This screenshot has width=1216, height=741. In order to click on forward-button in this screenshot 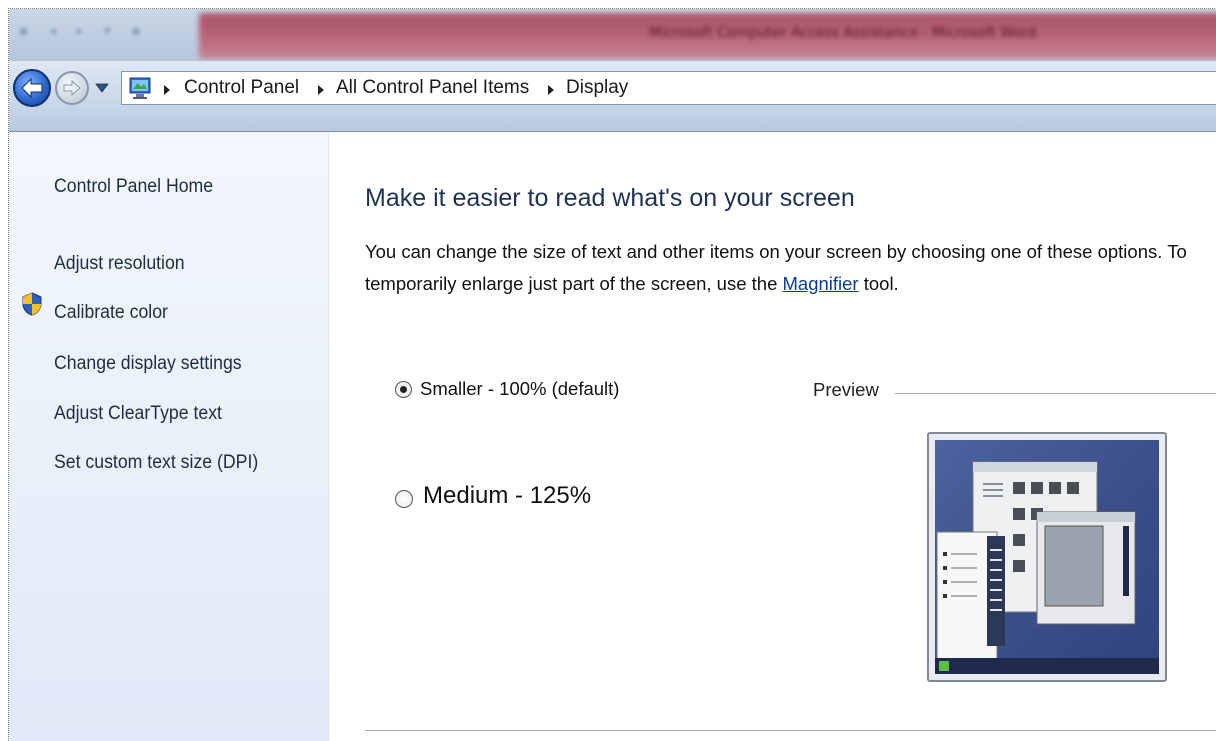, I will do `click(72, 88)`.